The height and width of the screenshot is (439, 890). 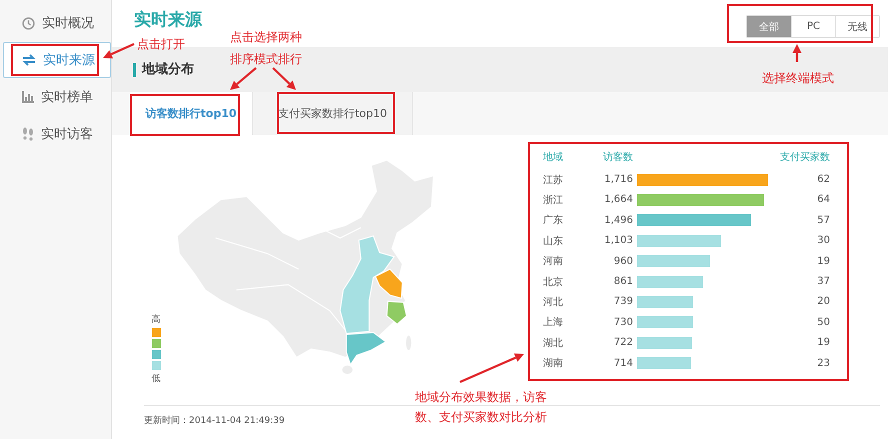 I want to click on visitors-cell-text: 739, so click(x=622, y=302).